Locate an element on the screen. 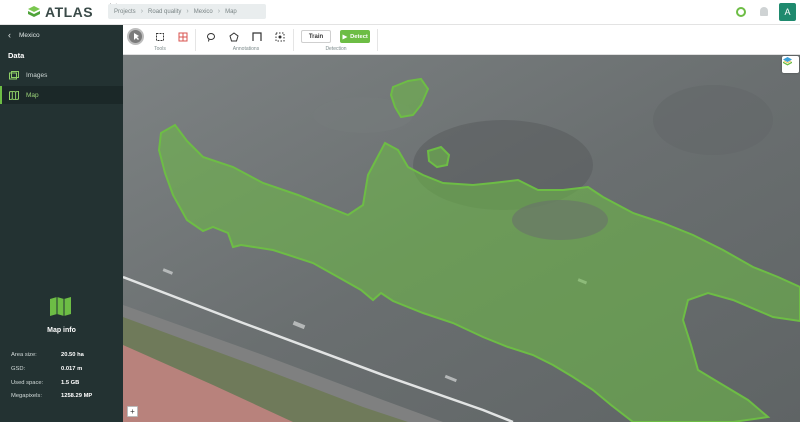 Image resolution: width=800 pixels, height=422 pixels. info-row-area: Area size: 20.50 ha is located at coordinates (47, 355).